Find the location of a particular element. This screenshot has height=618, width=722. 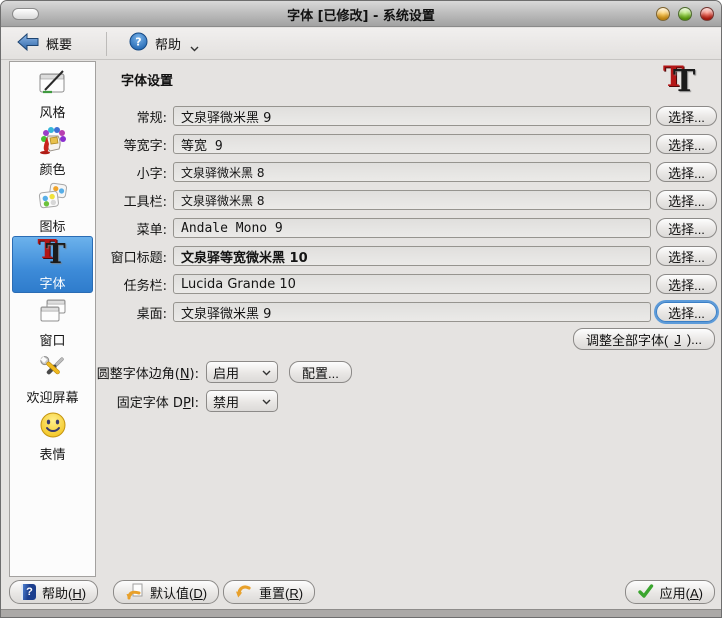

font-preview-field: Lucida Grande 10 is located at coordinates (412, 284).